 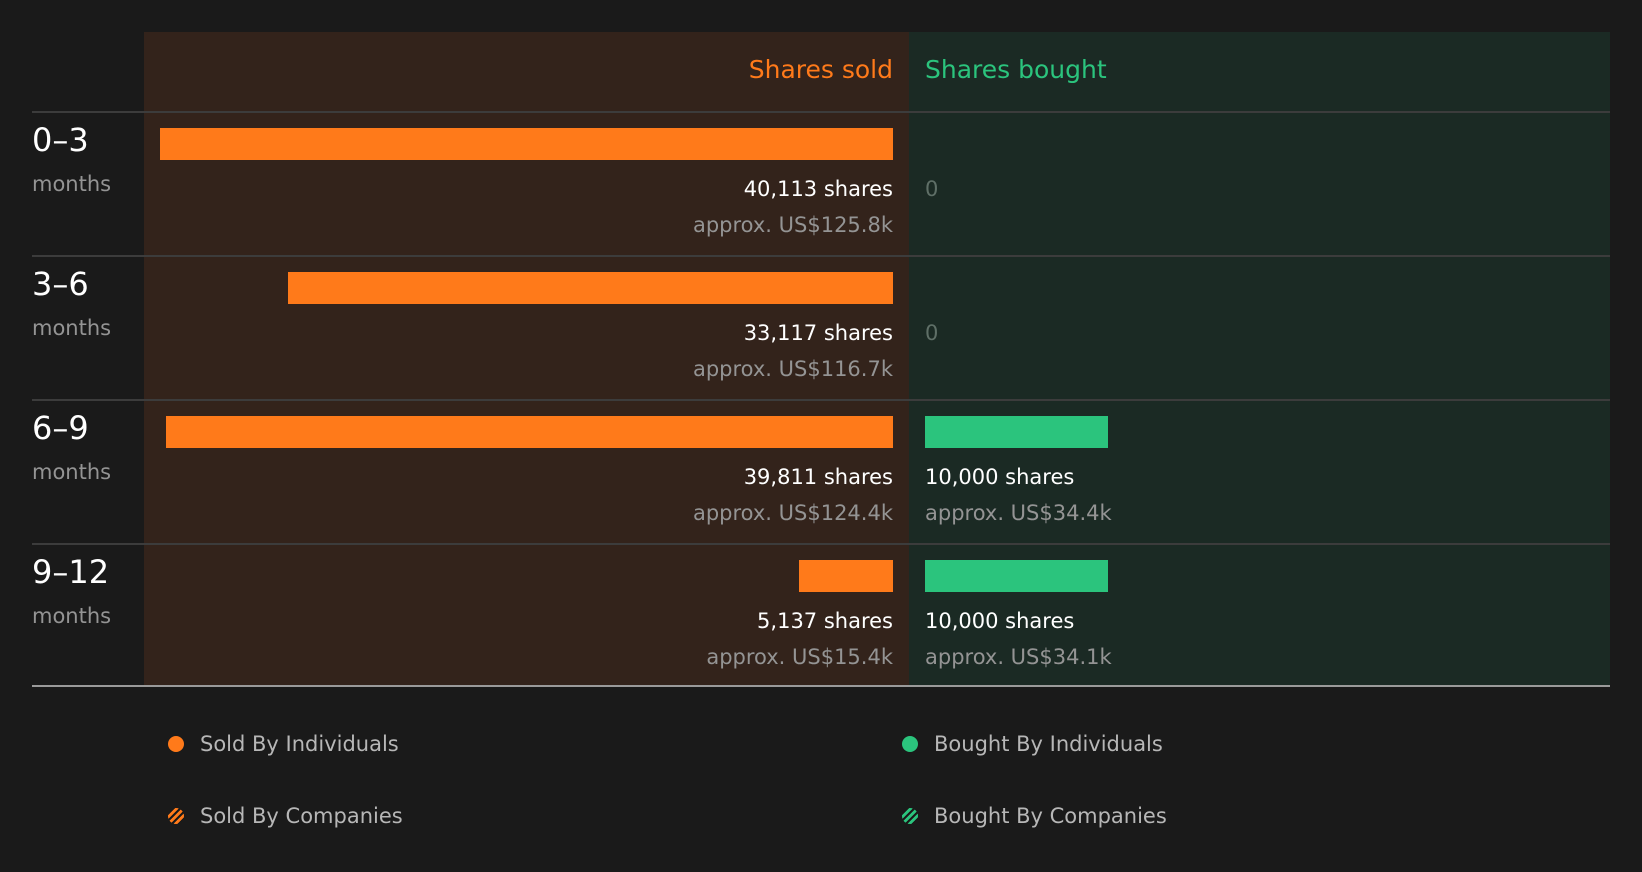 I want to click on shares-bought-header: Shares bought, so click(x=1016, y=69).